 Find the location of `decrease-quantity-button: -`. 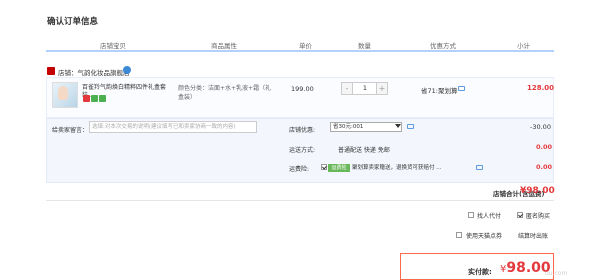

decrease-quantity-button: - is located at coordinates (347, 88).